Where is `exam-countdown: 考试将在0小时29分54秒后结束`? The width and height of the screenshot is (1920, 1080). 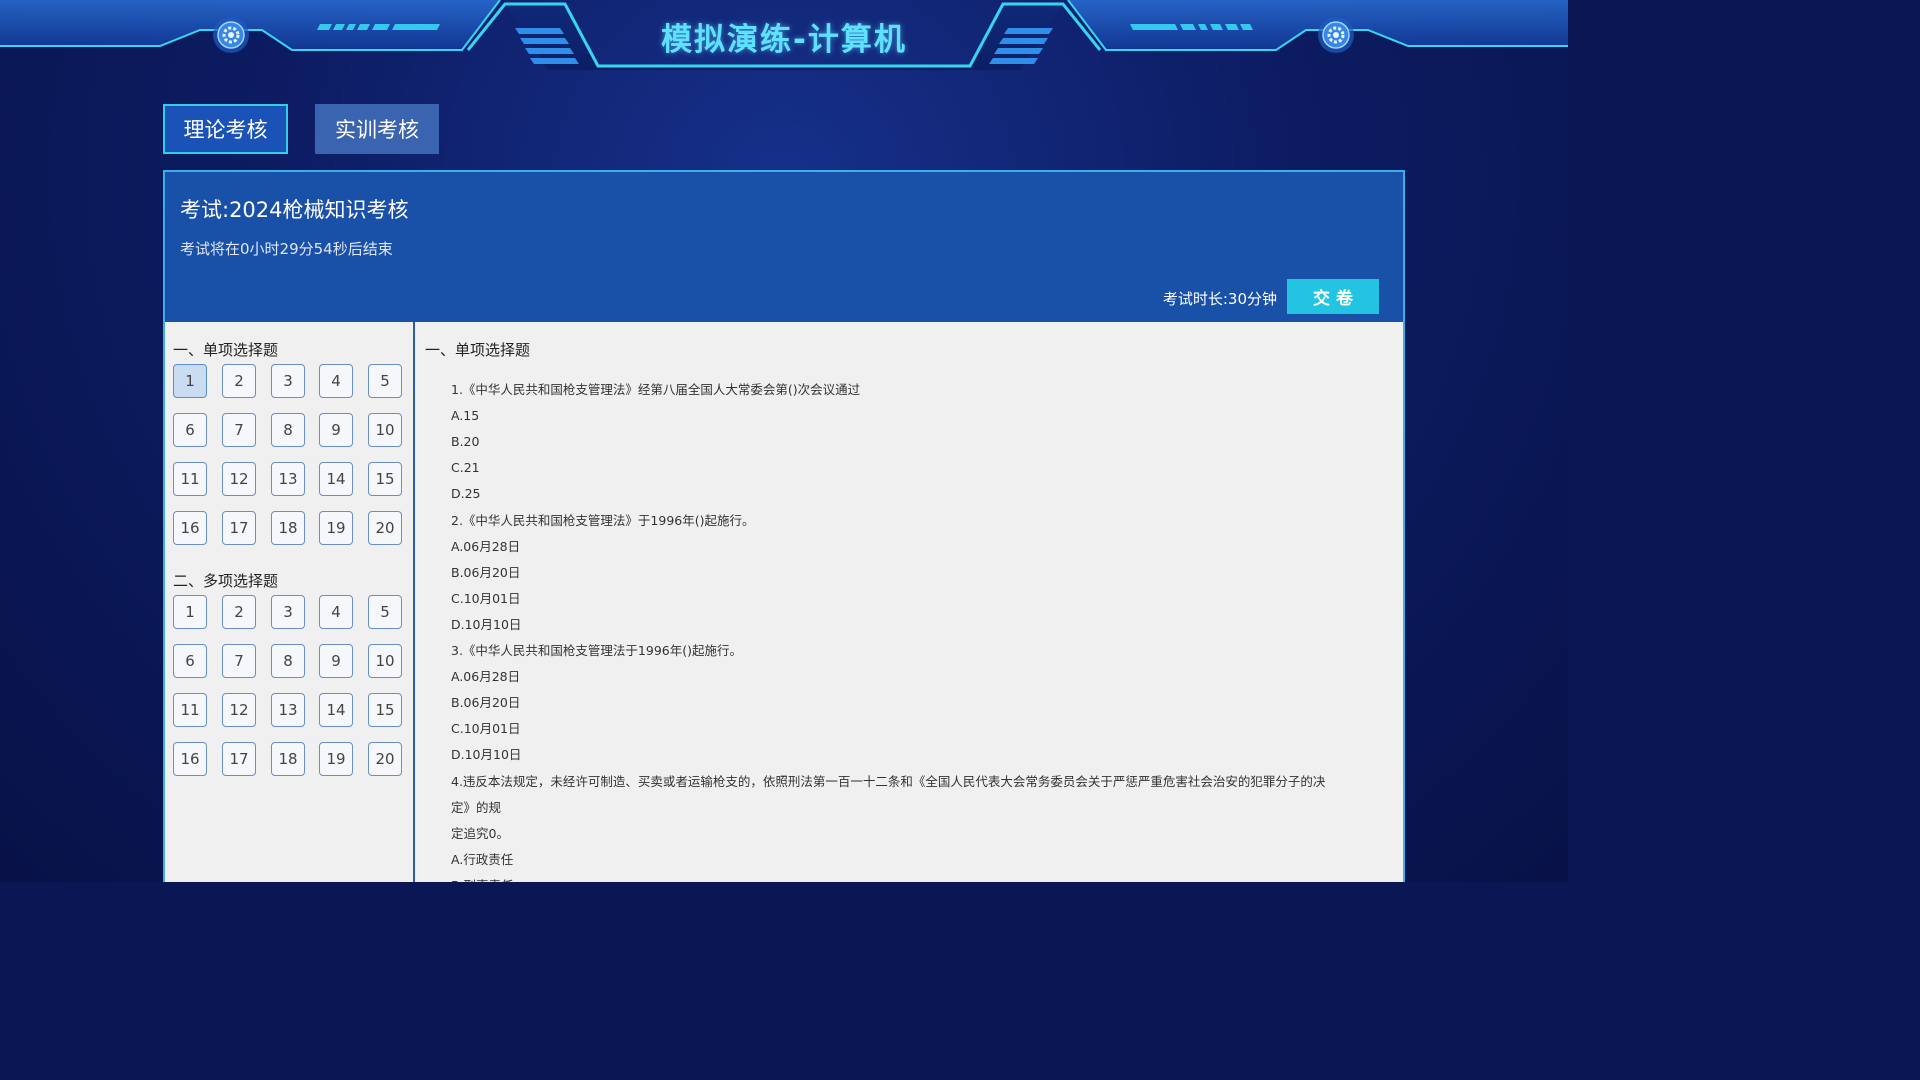 exam-countdown: 考试将在0小时29分54秒后结束 is located at coordinates (286, 249).